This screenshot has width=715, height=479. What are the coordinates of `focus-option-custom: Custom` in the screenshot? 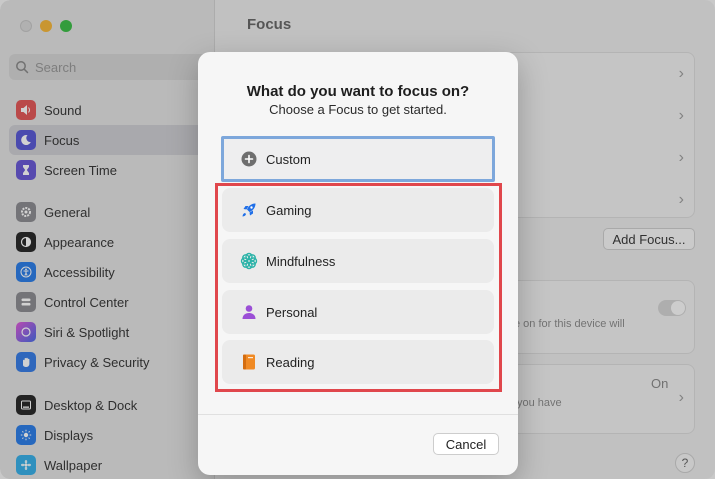 It's located at (358, 159).